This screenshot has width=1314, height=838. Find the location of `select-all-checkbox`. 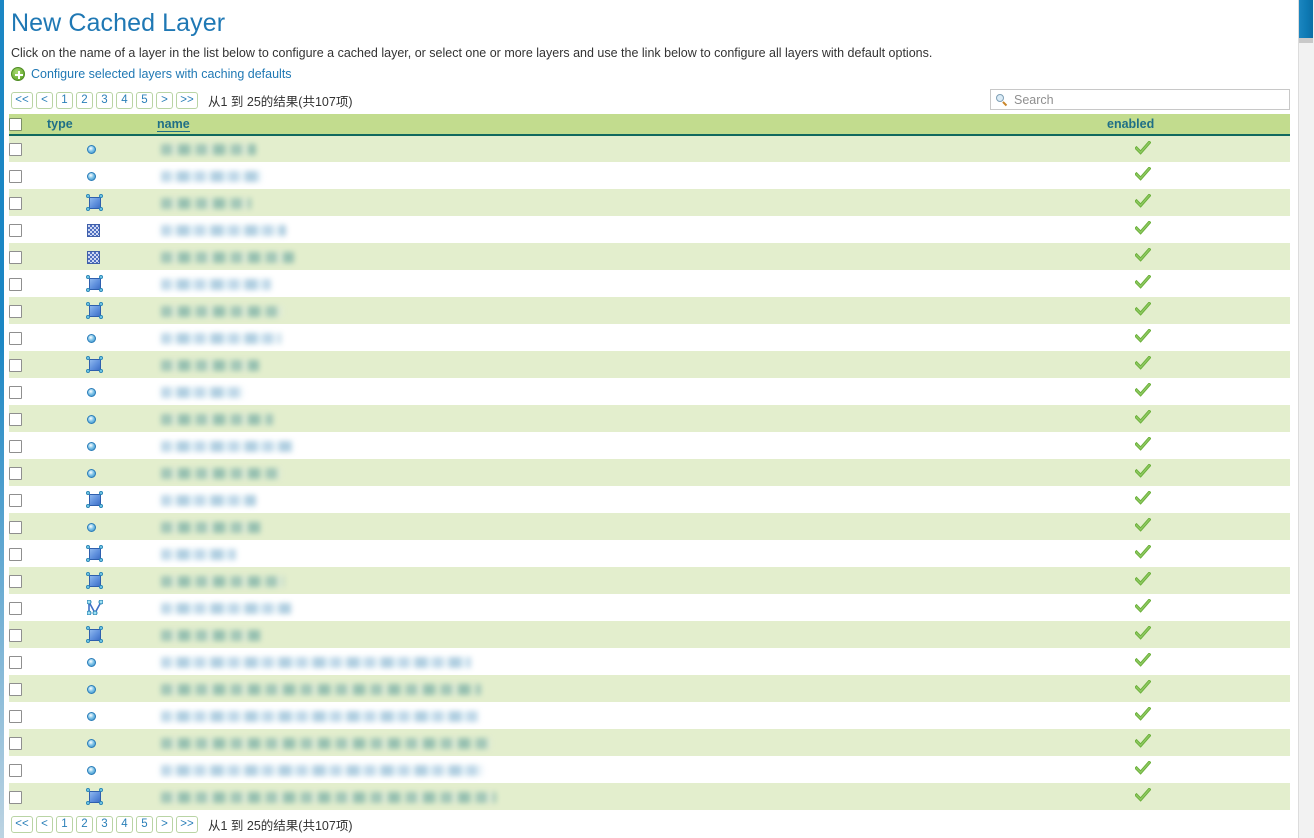

select-all-checkbox is located at coordinates (15, 125).